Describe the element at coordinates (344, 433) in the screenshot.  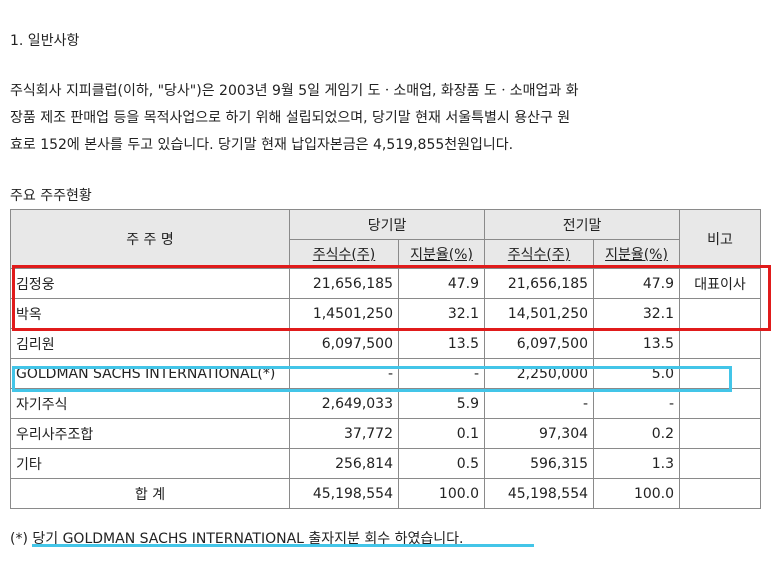
I see `cell-current-shares: 37,772` at that location.